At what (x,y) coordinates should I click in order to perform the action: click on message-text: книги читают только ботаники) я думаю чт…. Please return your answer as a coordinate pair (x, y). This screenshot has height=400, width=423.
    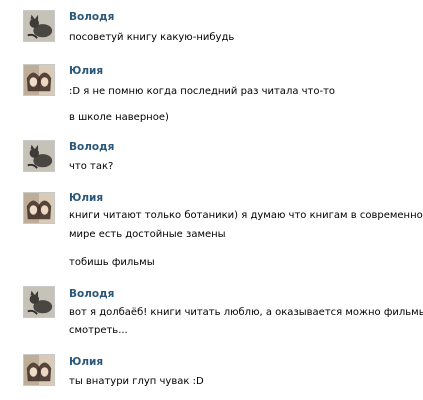
    Looking at the image, I should click on (246, 215).